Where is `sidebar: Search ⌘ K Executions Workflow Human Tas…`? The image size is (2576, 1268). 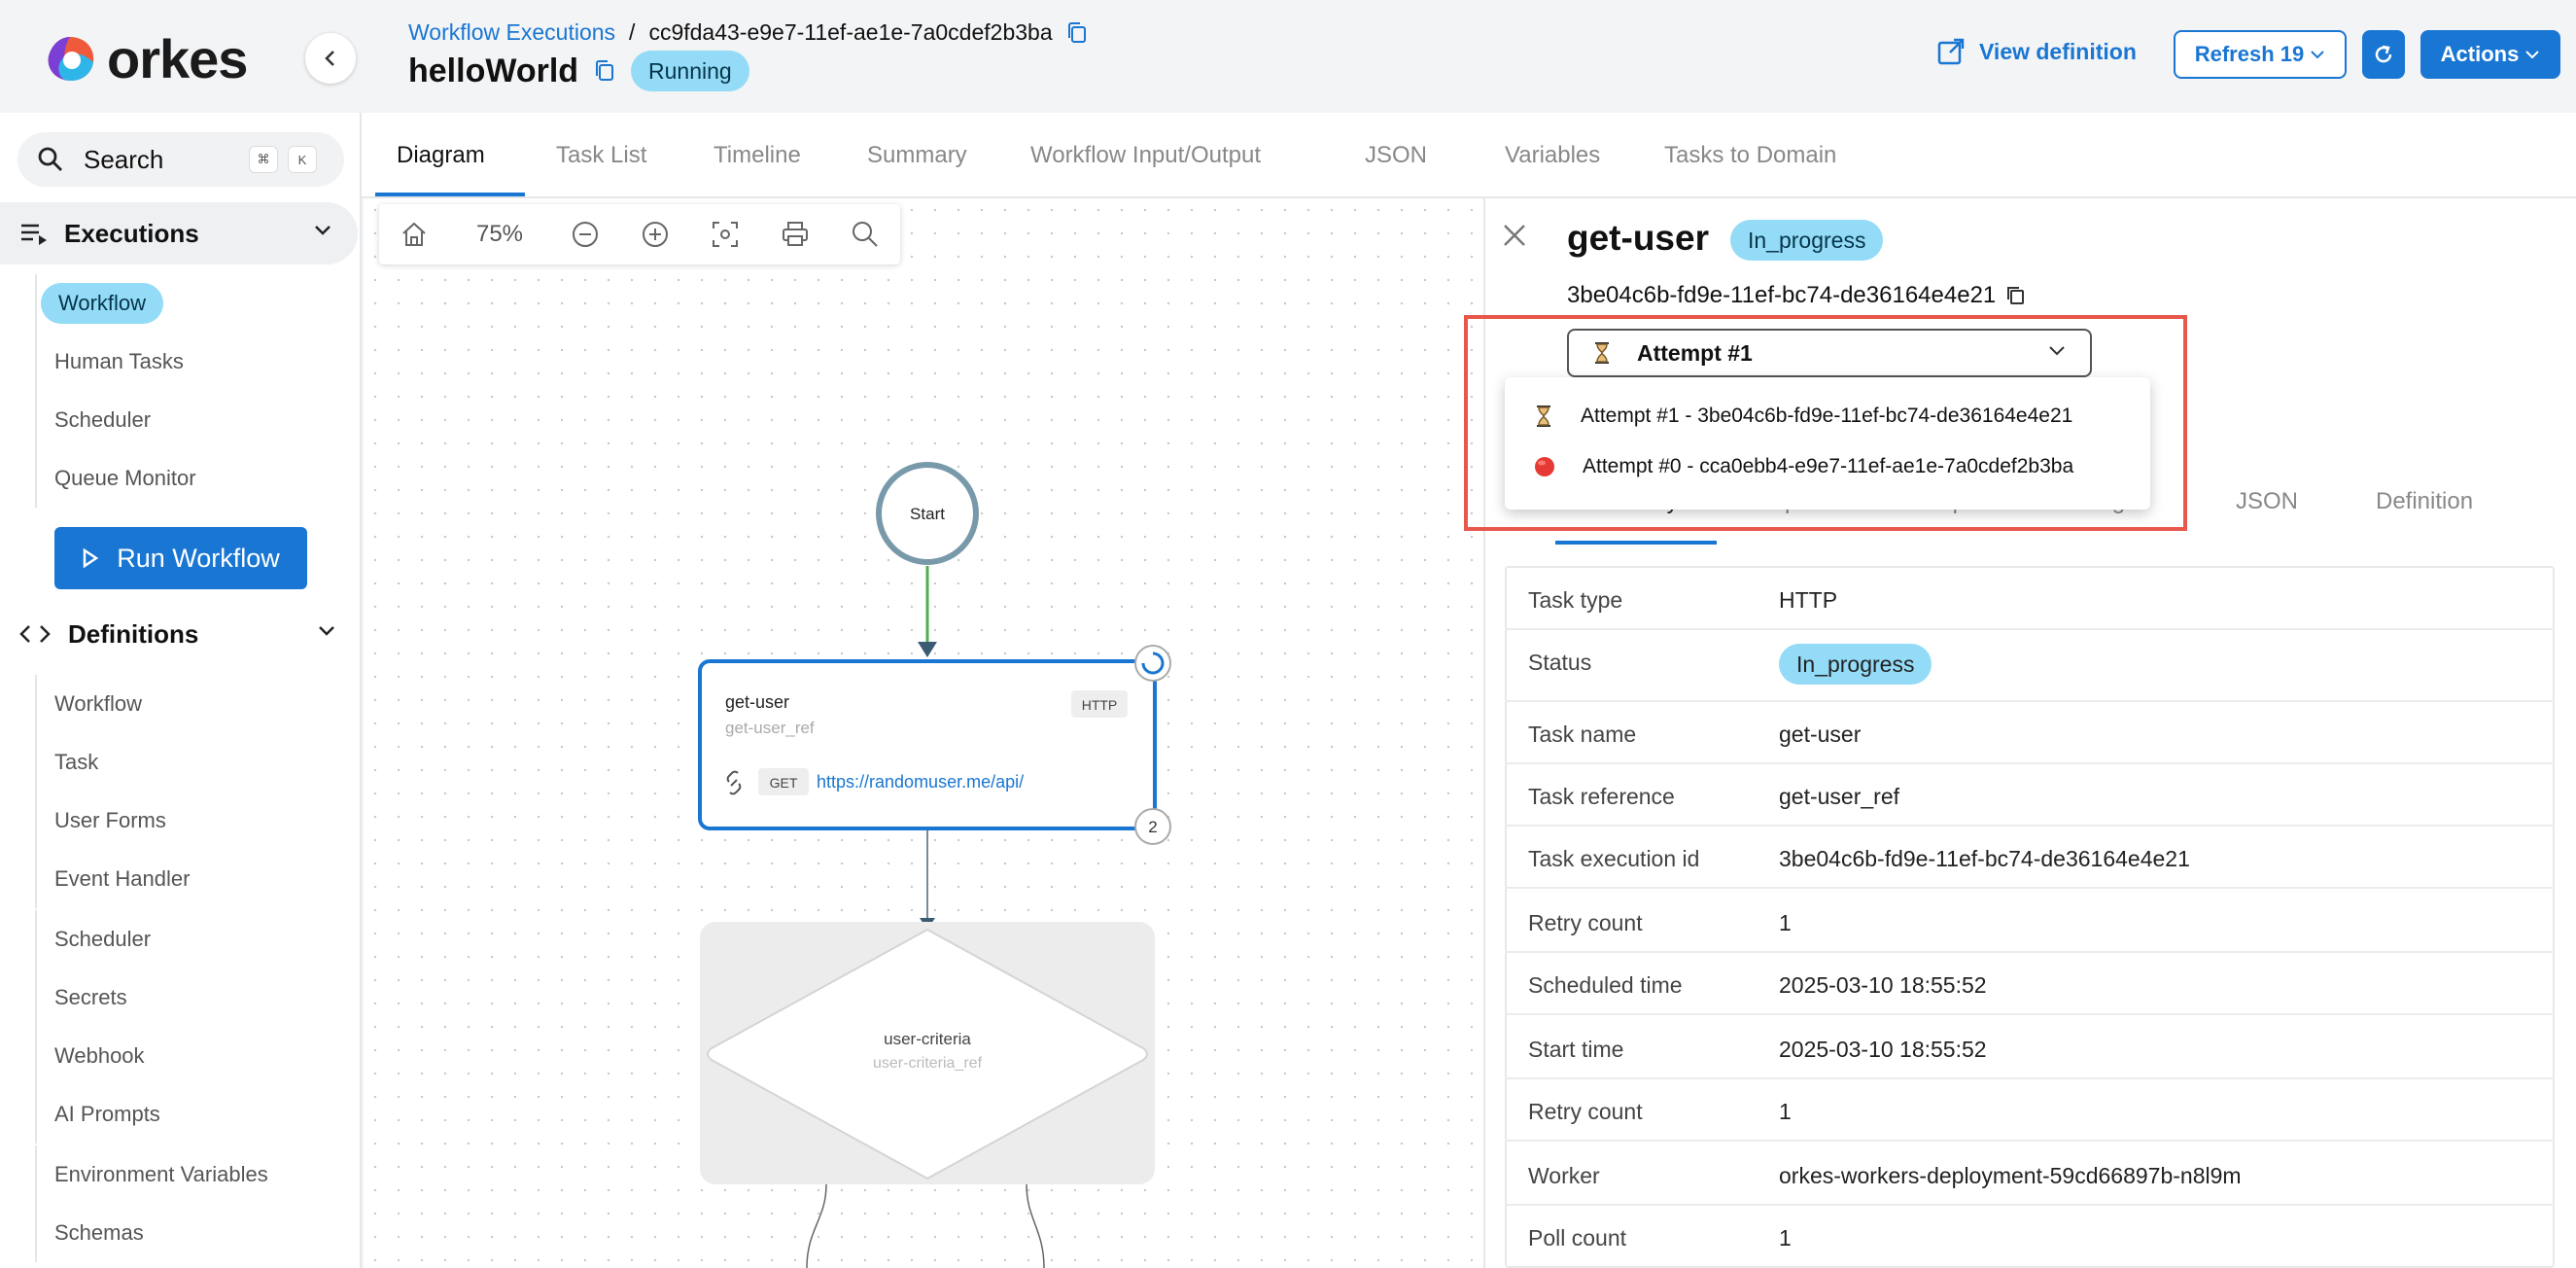
sidebar: Search ⌘ K Executions Workflow Human Tas… is located at coordinates (181, 690).